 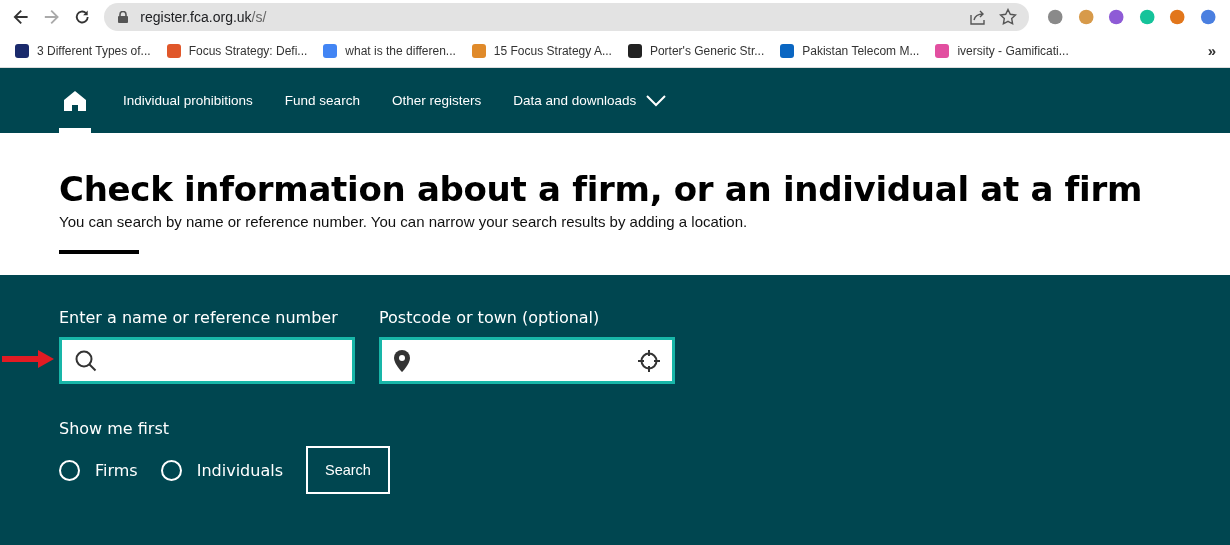 What do you see at coordinates (123, 17) in the screenshot?
I see `lock-icon` at bounding box center [123, 17].